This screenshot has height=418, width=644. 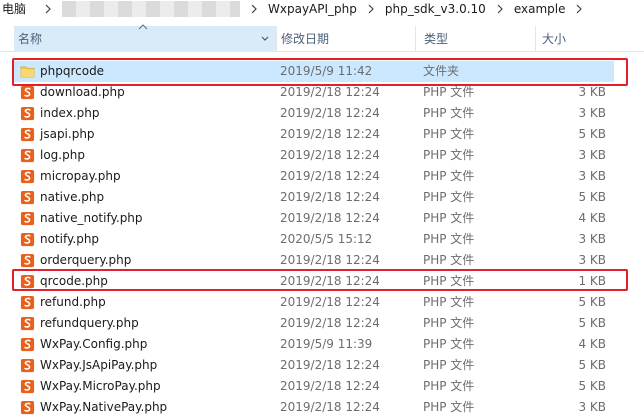 I want to click on file-modified-date: 2020/5/5 15:12, so click(x=326, y=239).